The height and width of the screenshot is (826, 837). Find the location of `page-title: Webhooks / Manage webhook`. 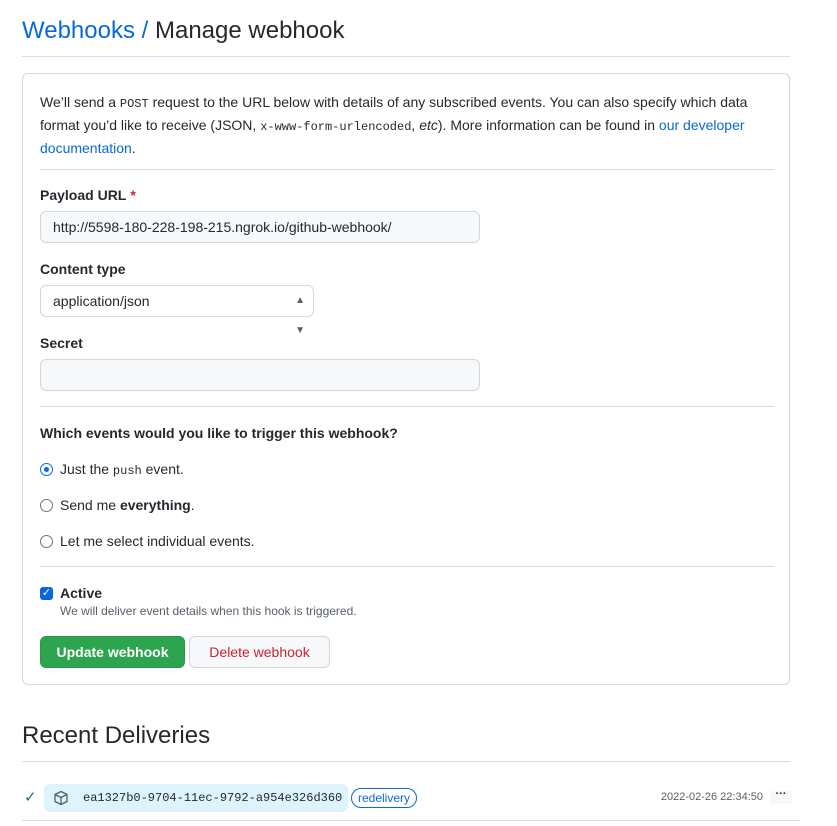

page-title: Webhooks / Manage webhook is located at coordinates (406, 35).